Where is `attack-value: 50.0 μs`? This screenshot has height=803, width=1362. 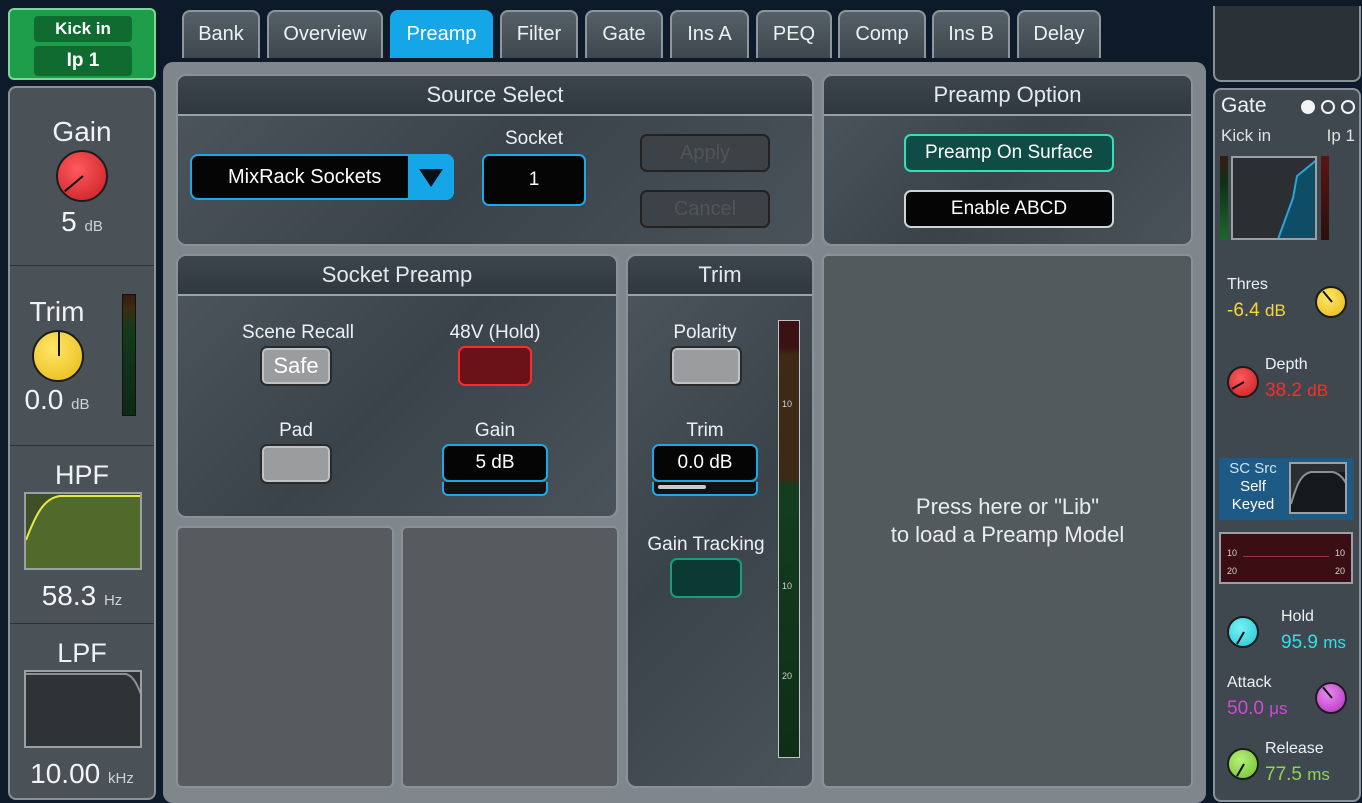
attack-value: 50.0 μs is located at coordinates (1257, 708).